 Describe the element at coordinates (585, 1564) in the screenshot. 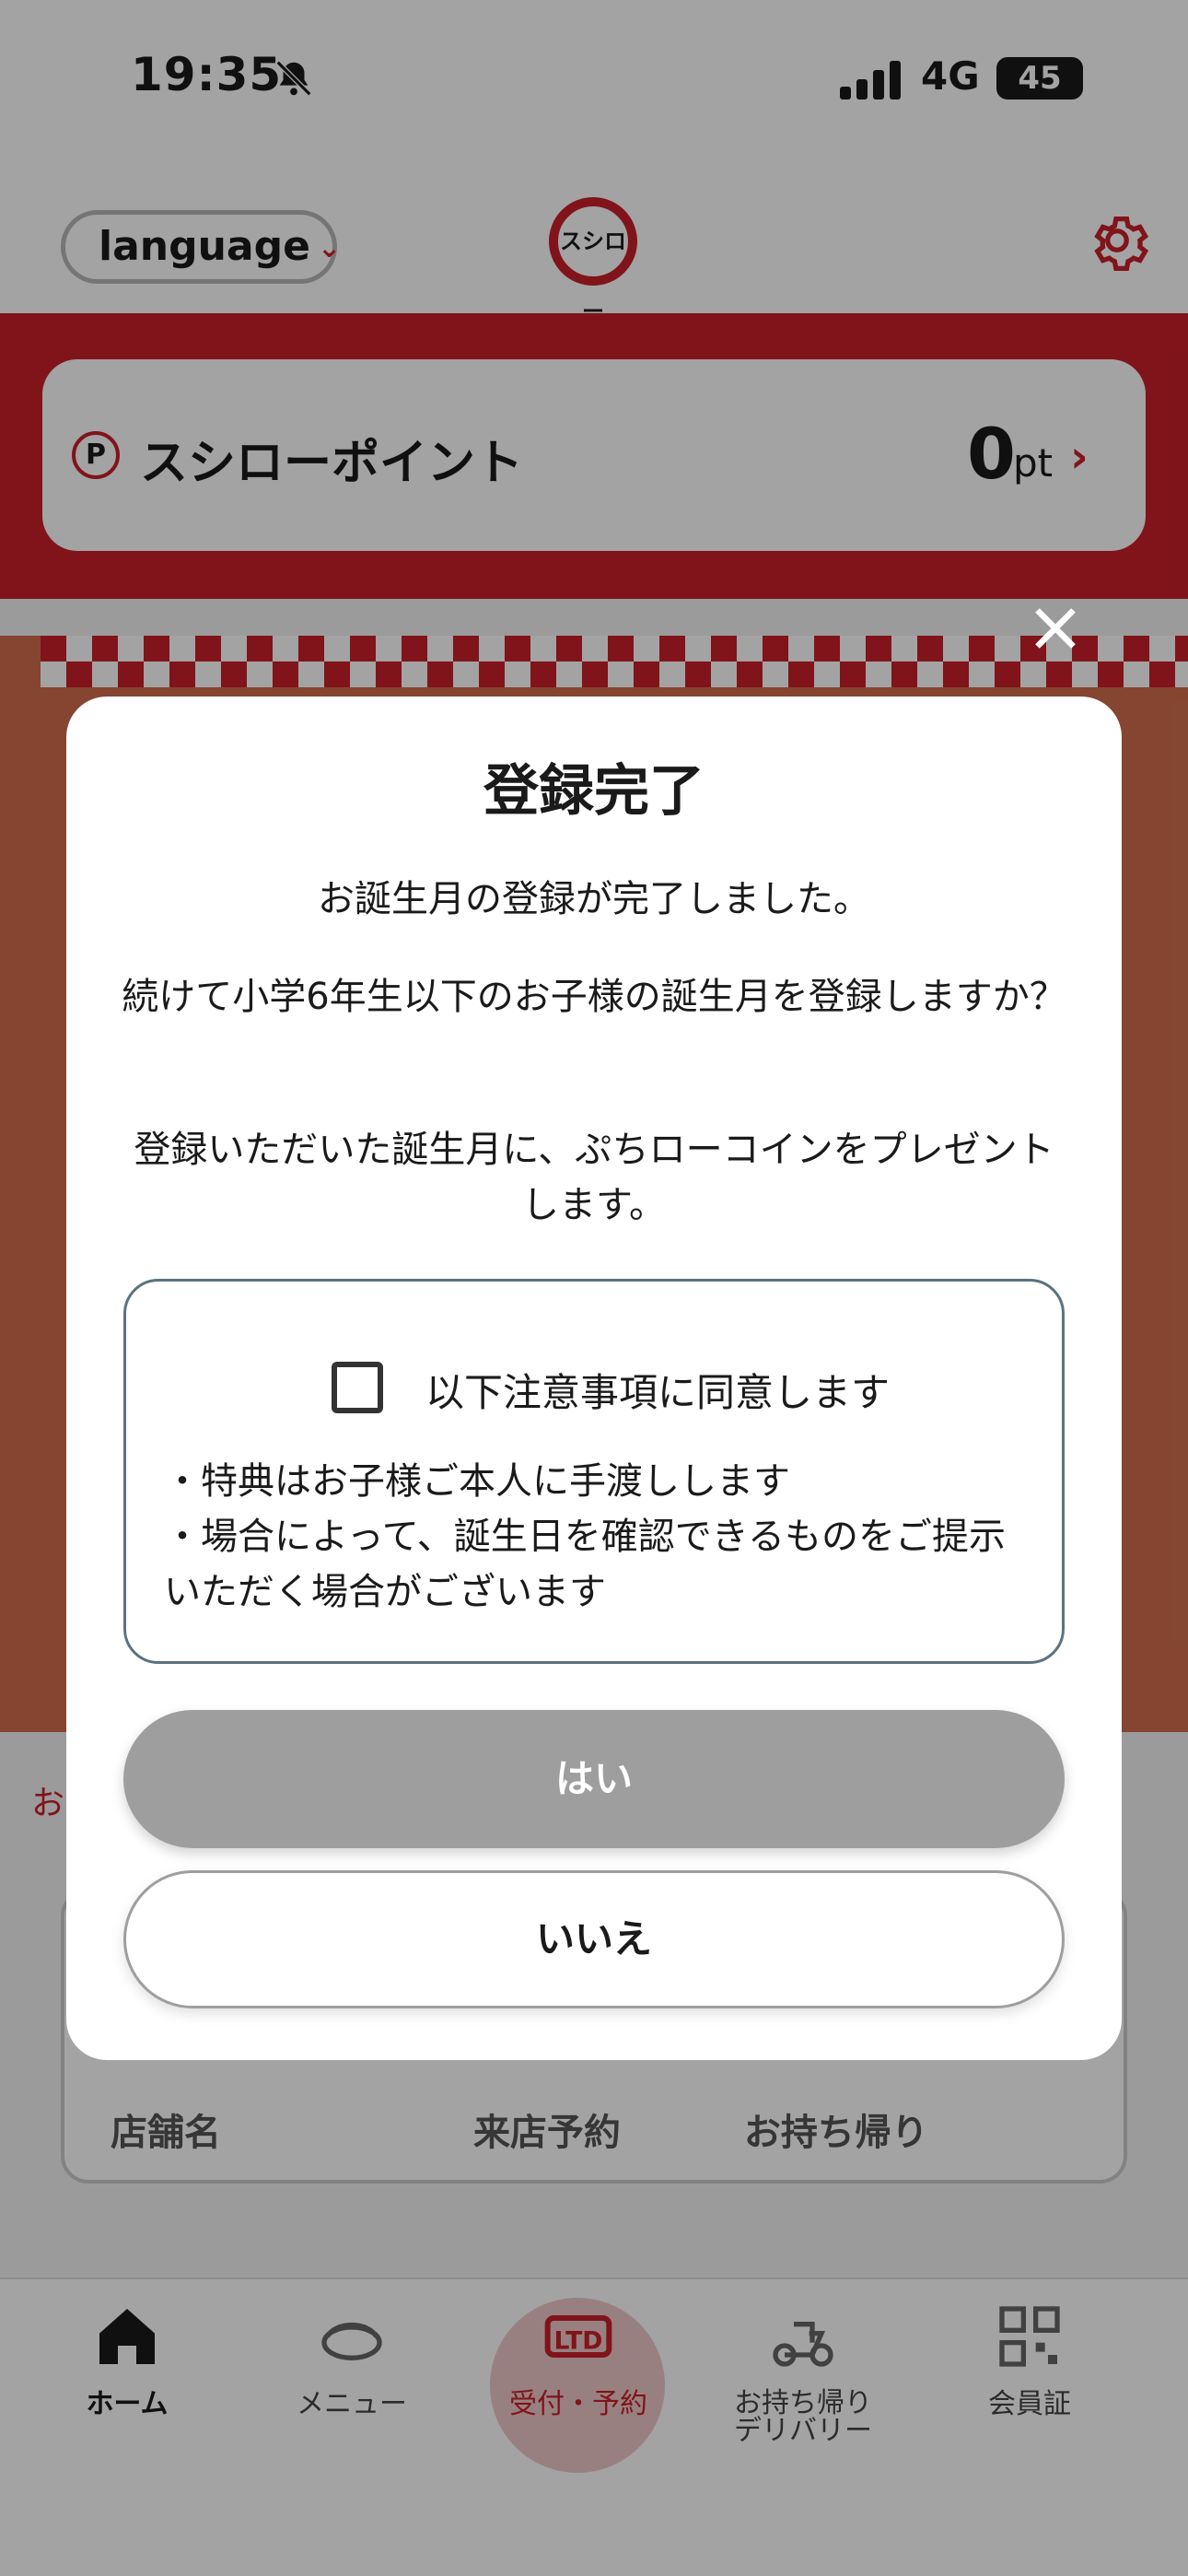

I see `consent-note-2: ・場合によって、誕生日を確認できるものをご提示いただく場合がございます` at that location.